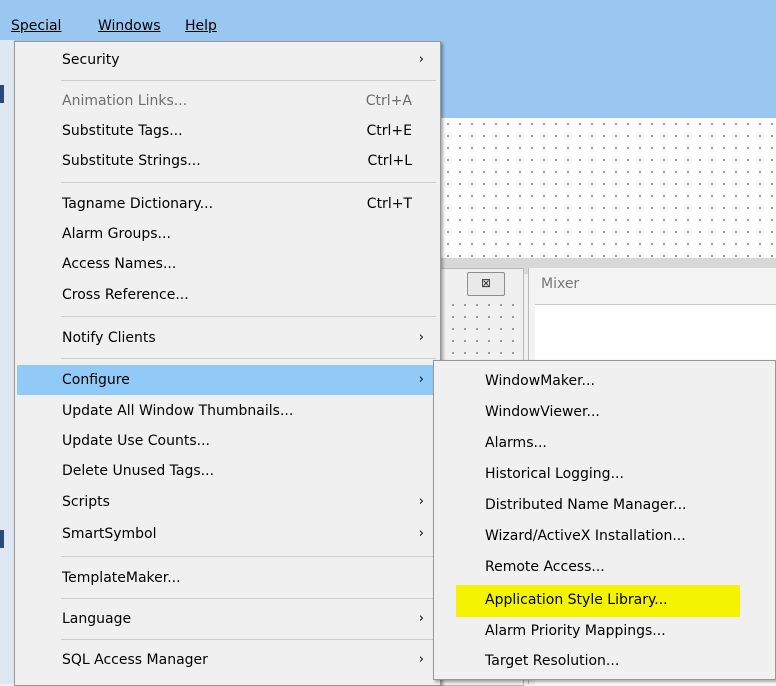 The width and height of the screenshot is (776, 686). I want to click on menu-bar: Special Windows Help, so click(388, 26).